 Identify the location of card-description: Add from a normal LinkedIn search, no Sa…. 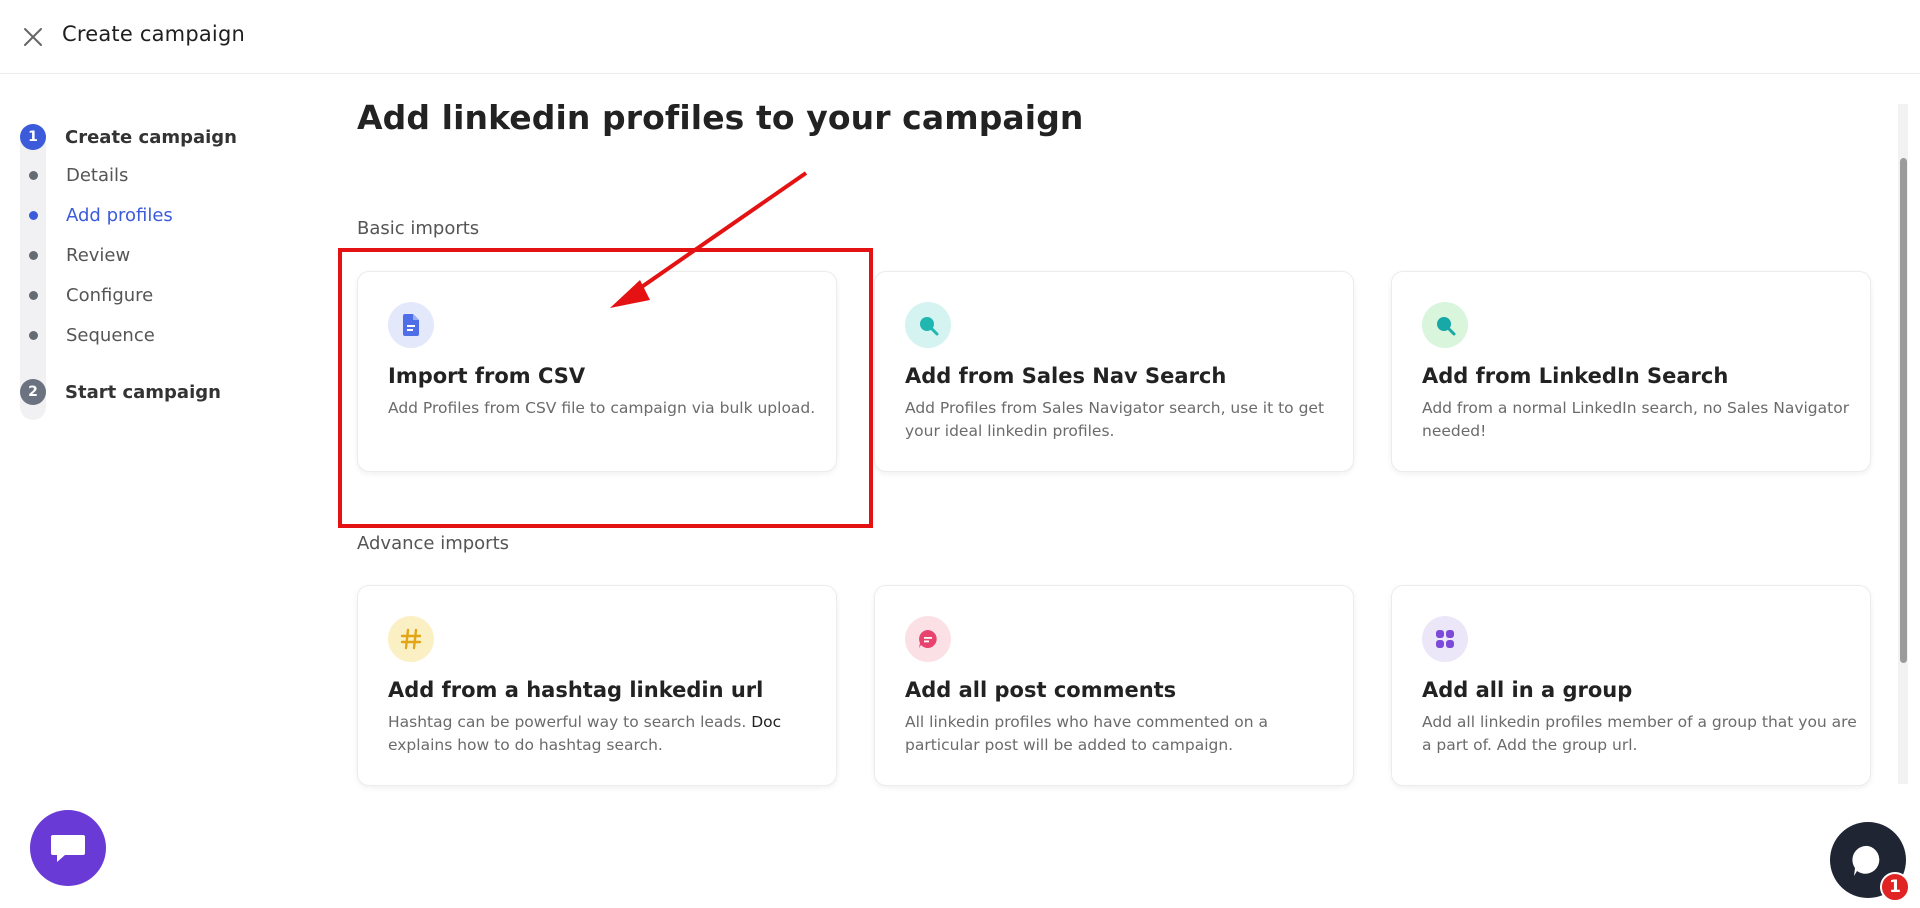
(1636, 419).